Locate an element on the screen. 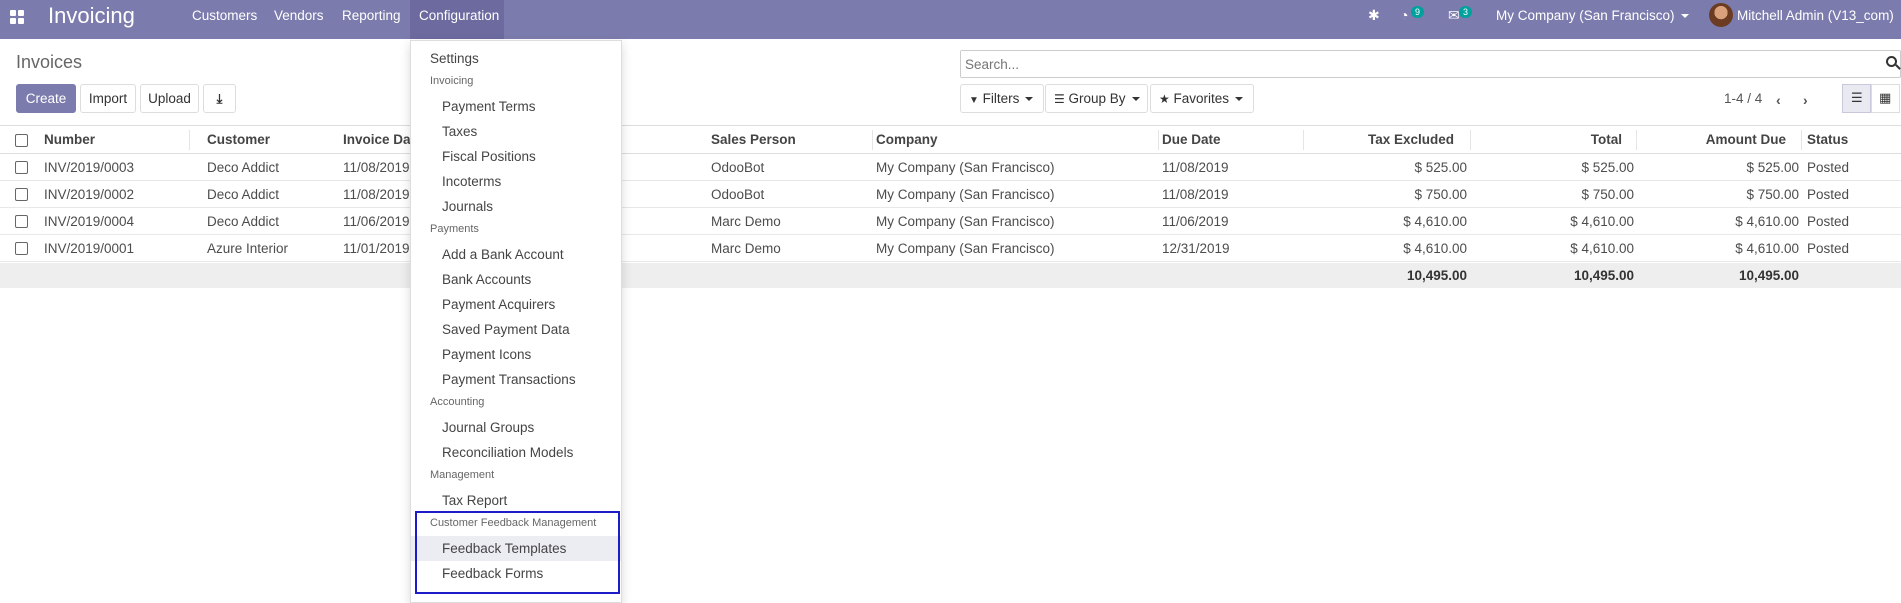 This screenshot has width=1901, height=603. group-by-button: ☰ Group By is located at coordinates (1096, 98).